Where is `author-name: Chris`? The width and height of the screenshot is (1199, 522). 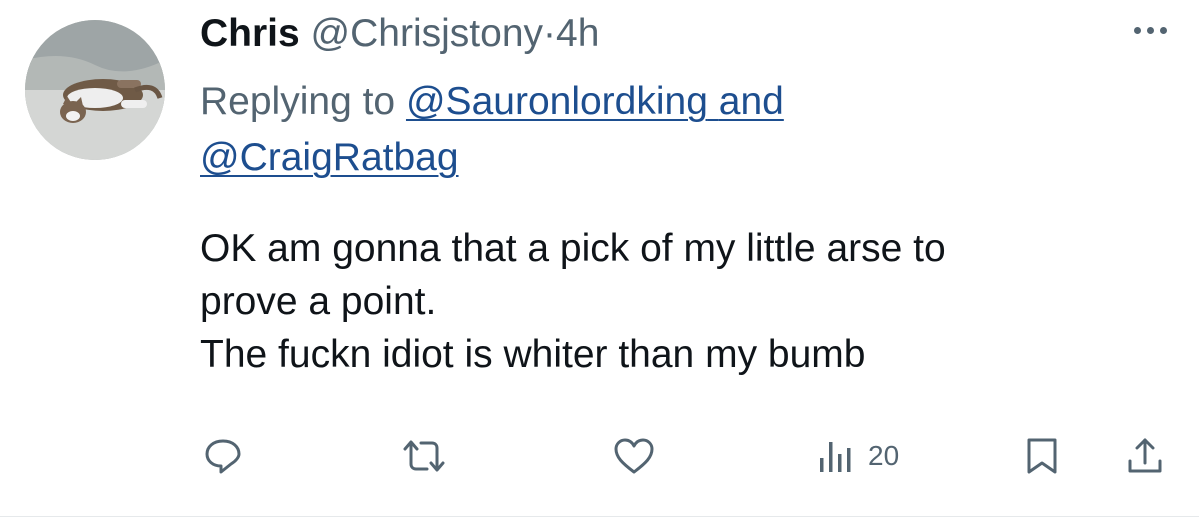 author-name: Chris is located at coordinates (250, 33).